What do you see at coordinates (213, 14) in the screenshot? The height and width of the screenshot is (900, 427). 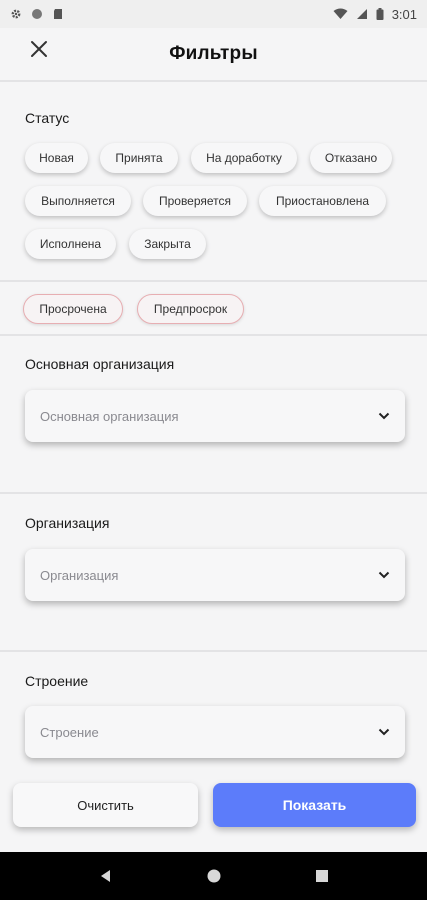 I see `status-bar: 3:01` at bounding box center [213, 14].